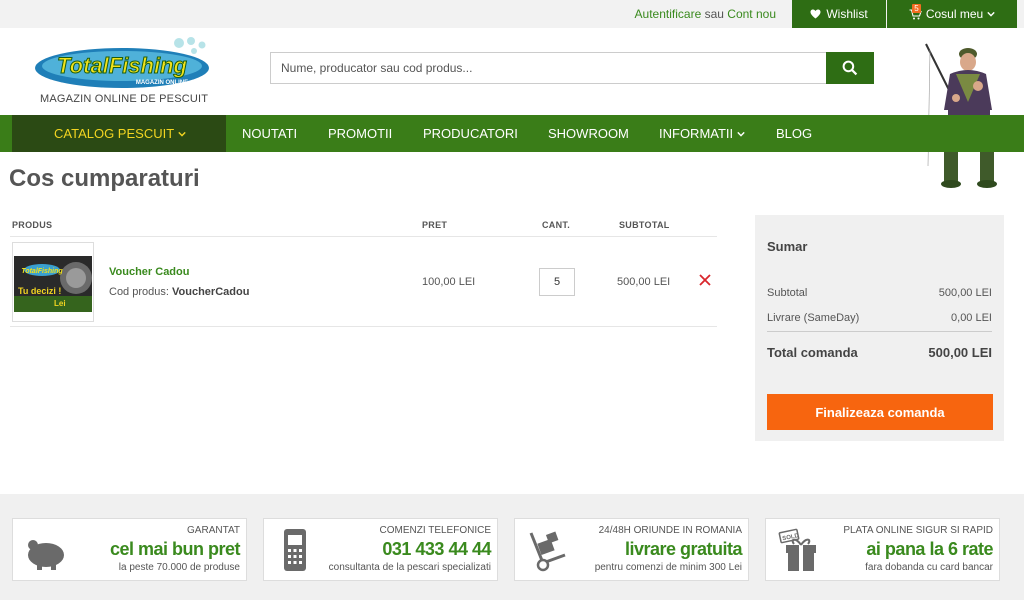 The height and width of the screenshot is (600, 1024). What do you see at coordinates (32, 225) in the screenshot?
I see `col-header-product: PRODUS` at bounding box center [32, 225].